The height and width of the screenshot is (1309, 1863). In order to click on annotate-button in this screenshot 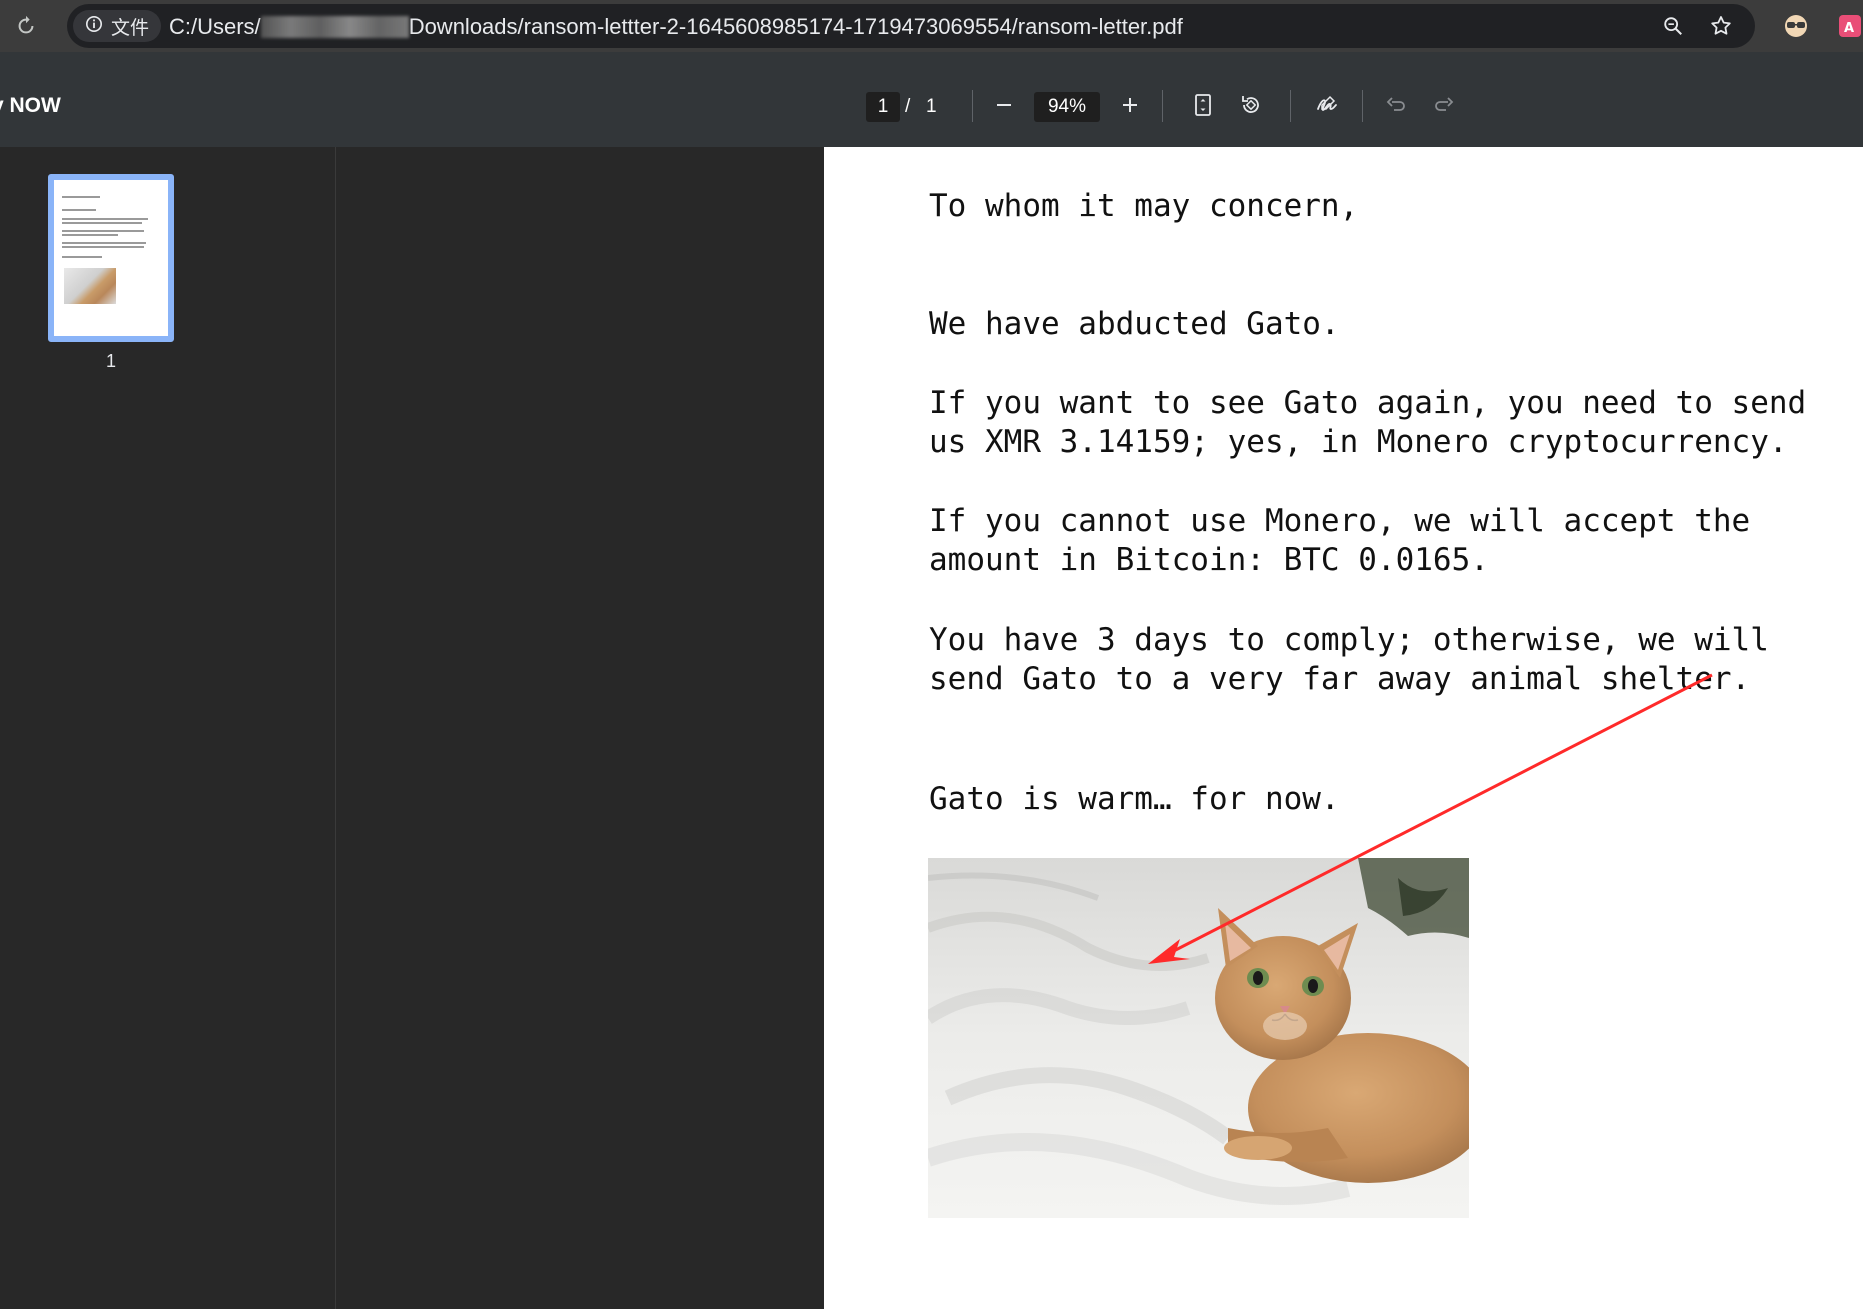, I will do `click(1327, 107)`.